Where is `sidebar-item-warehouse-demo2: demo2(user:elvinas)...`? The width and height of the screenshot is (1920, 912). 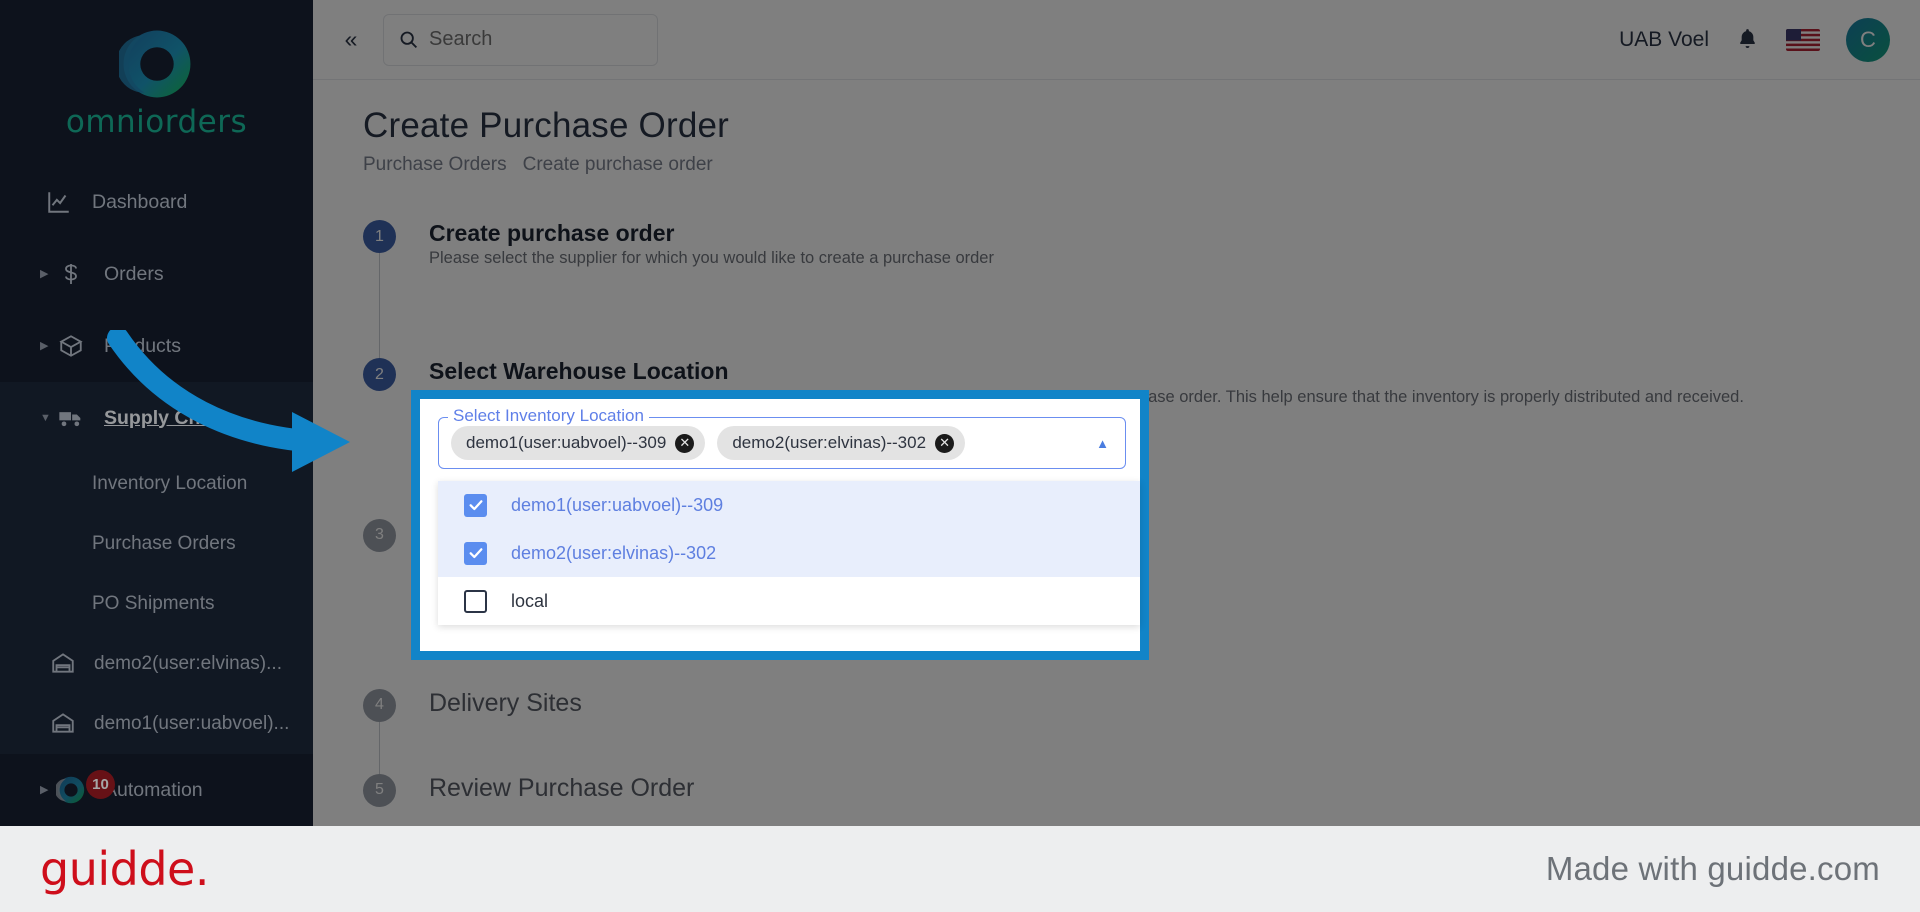
sidebar-item-warehouse-demo2: demo2(user:elvinas)... is located at coordinates (156, 664).